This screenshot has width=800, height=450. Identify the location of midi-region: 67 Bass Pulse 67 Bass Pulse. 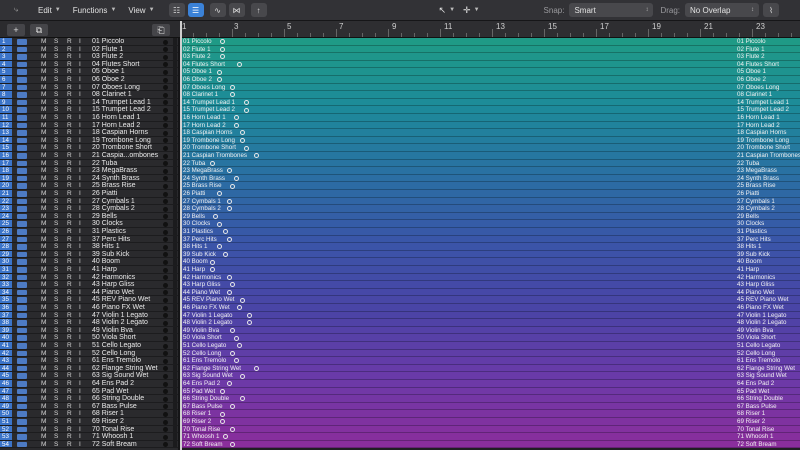
(490, 406).